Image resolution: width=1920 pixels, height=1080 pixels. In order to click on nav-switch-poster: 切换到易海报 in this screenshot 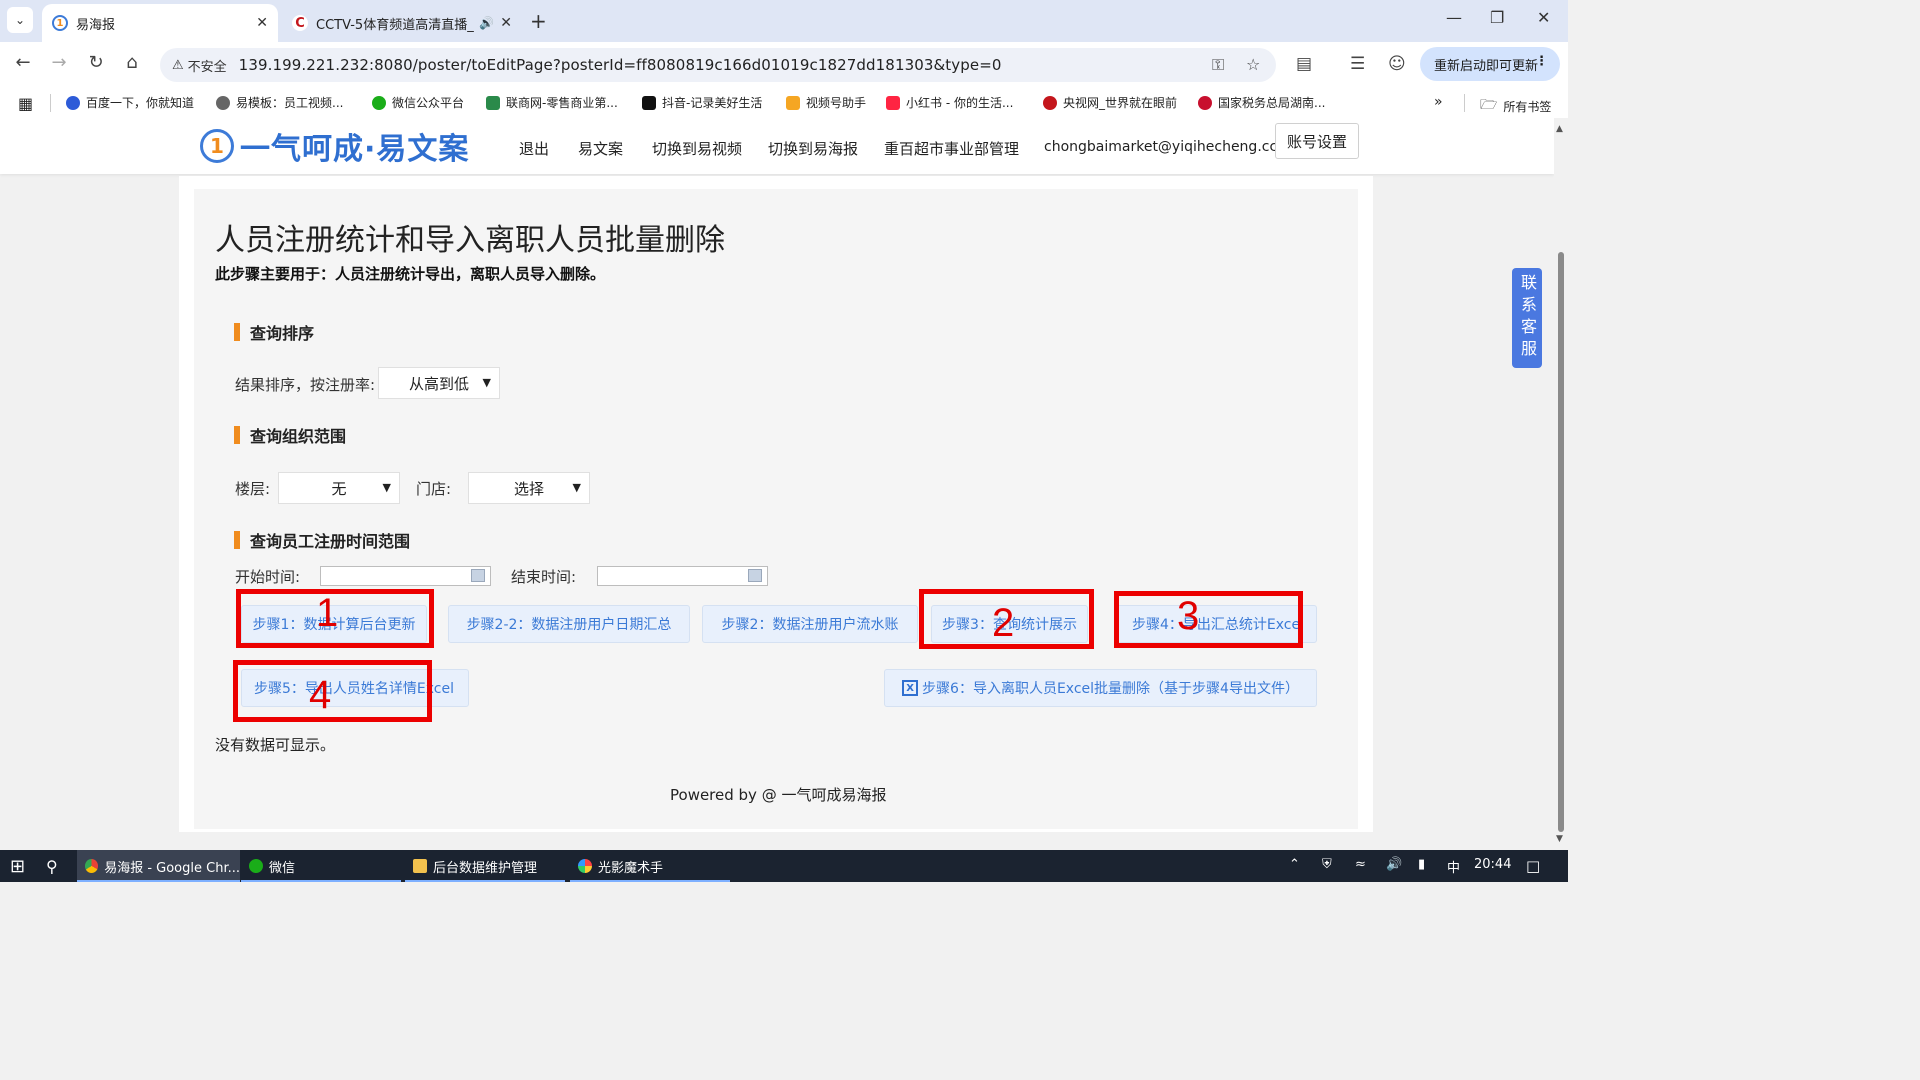, I will do `click(813, 148)`.